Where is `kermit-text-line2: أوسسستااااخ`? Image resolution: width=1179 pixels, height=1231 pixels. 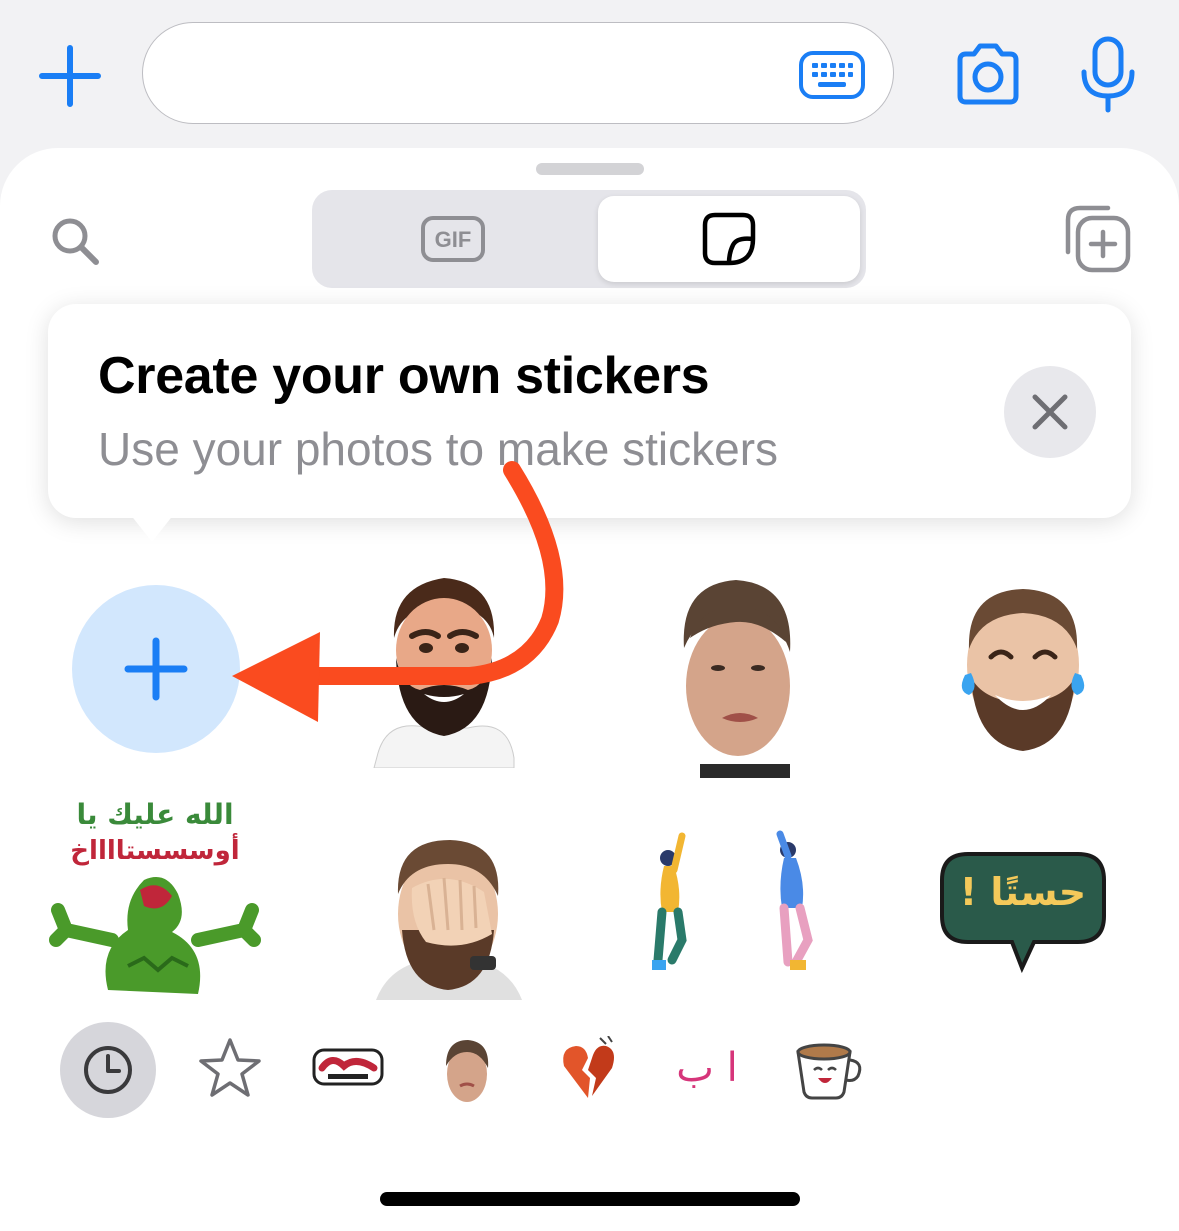
kermit-text-line2: أوسسستااااخ is located at coordinates (155, 851).